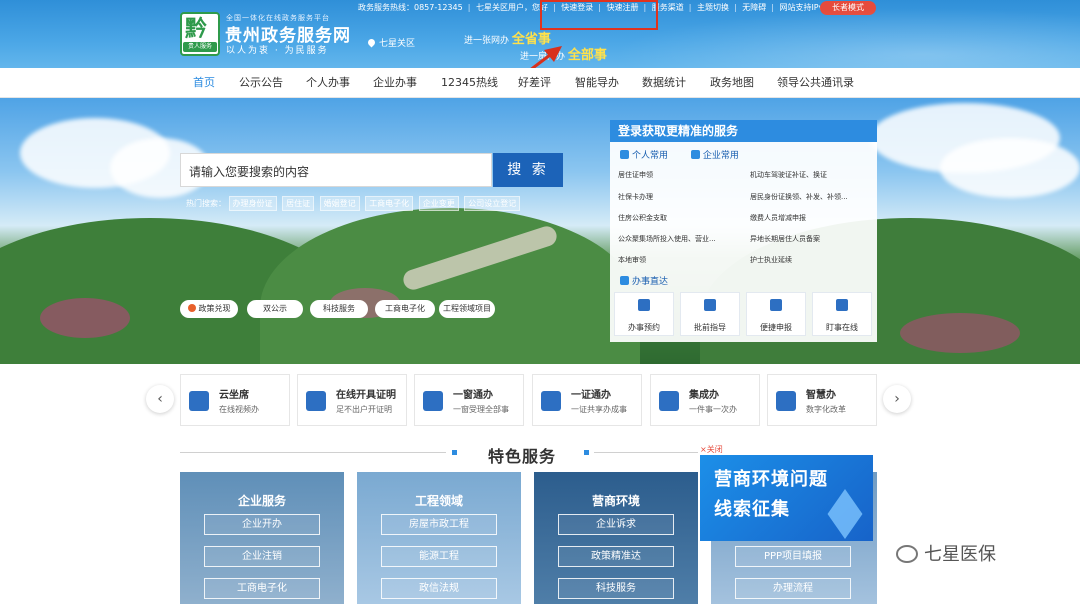 This screenshot has width=1080, height=604. Describe the element at coordinates (261, 501) in the screenshot. I see `featured-heading: 企业服务` at that location.